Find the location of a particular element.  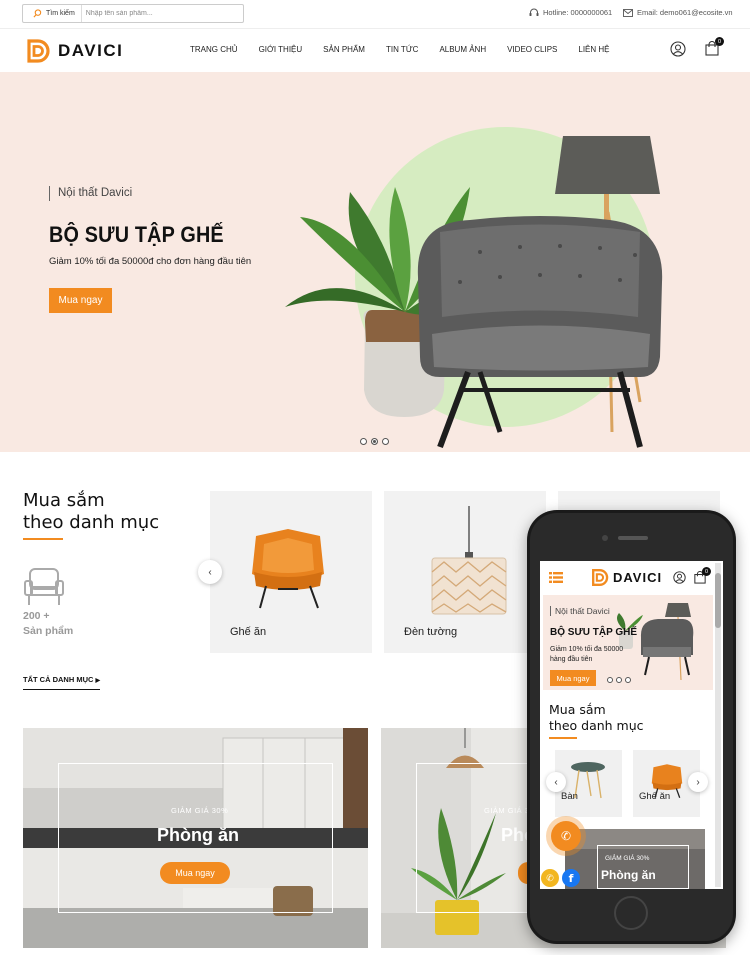

email-text: Email: demo061@ecosite.vn is located at coordinates (685, 12).